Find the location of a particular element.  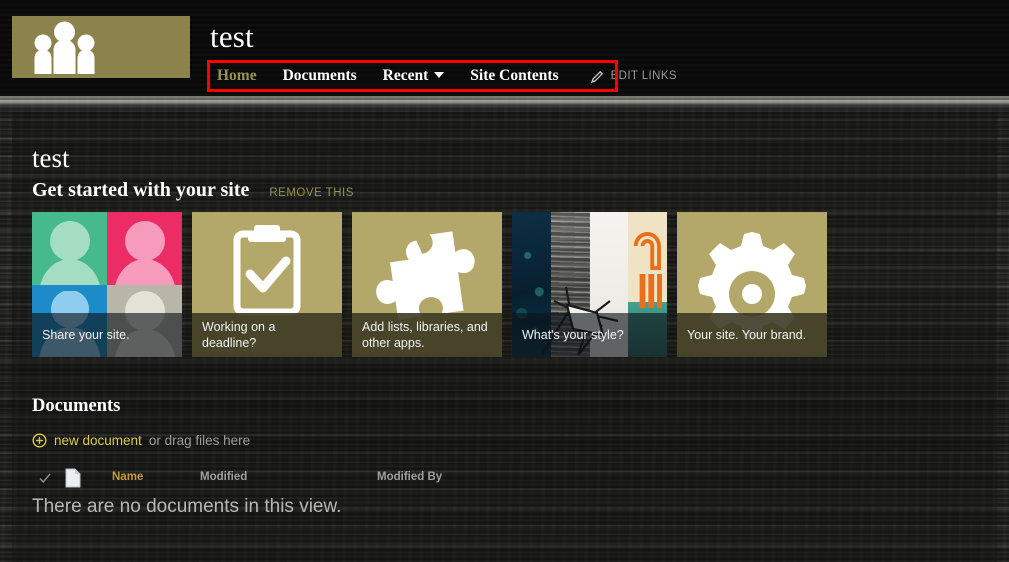

wood-light-band-highlight is located at coordinates (504, 102).